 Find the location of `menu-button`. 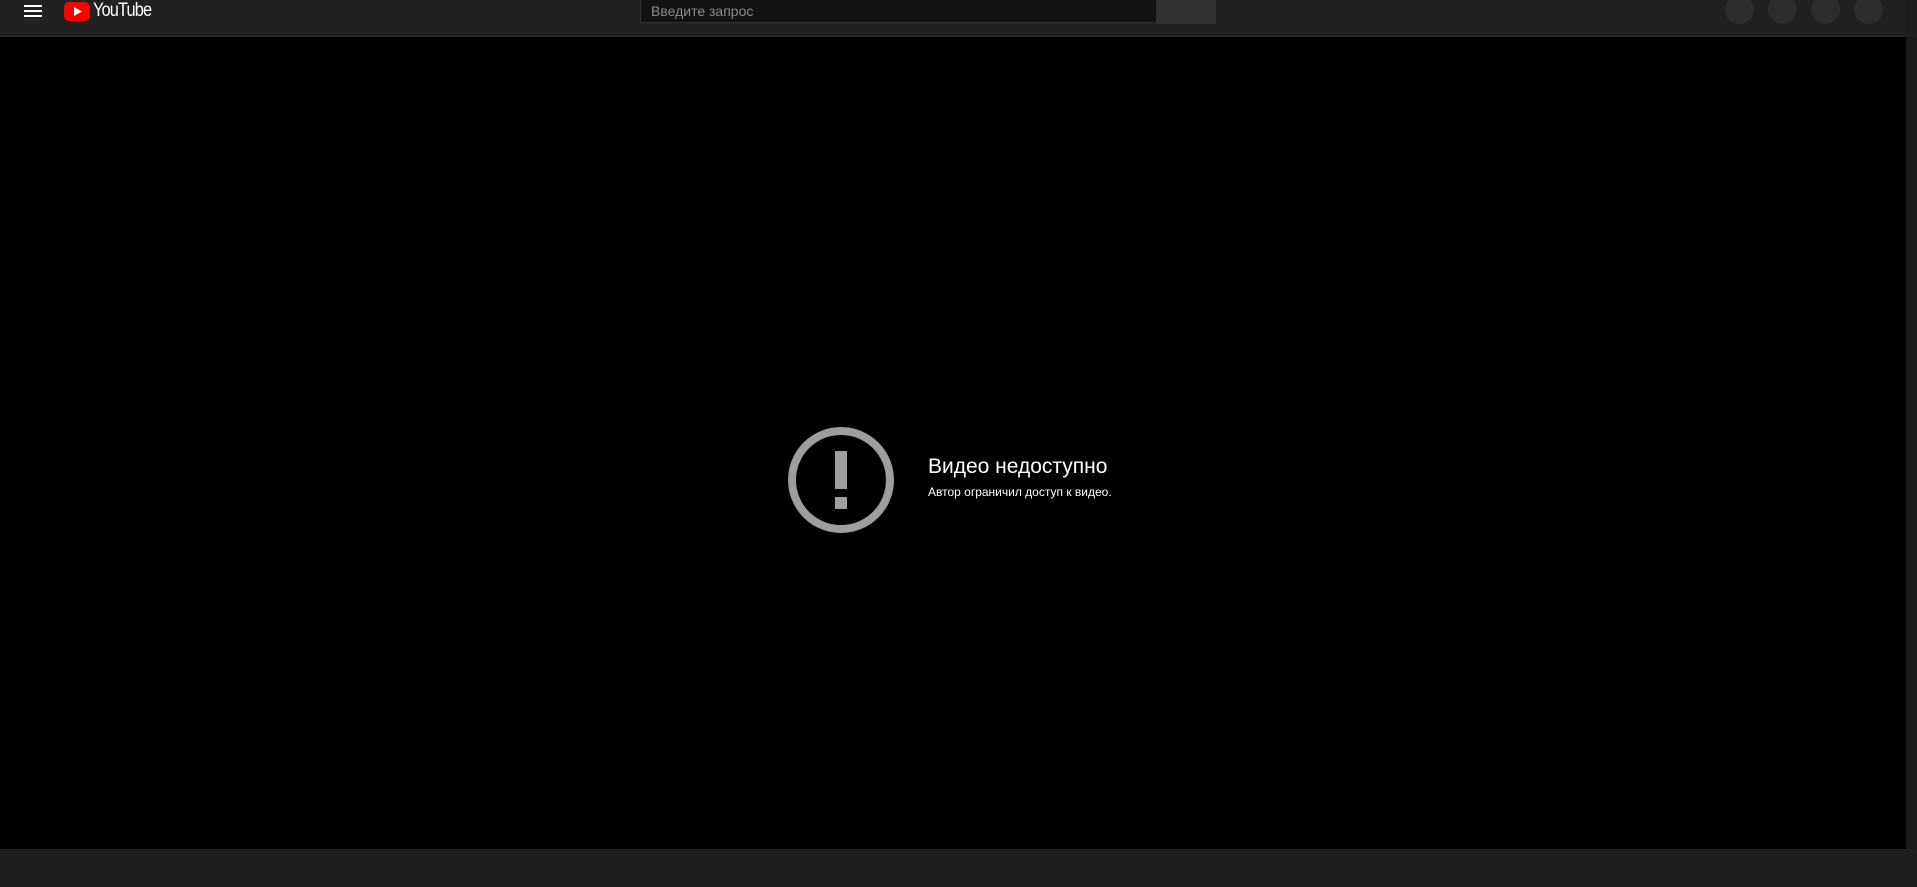

menu-button is located at coordinates (33, 11).